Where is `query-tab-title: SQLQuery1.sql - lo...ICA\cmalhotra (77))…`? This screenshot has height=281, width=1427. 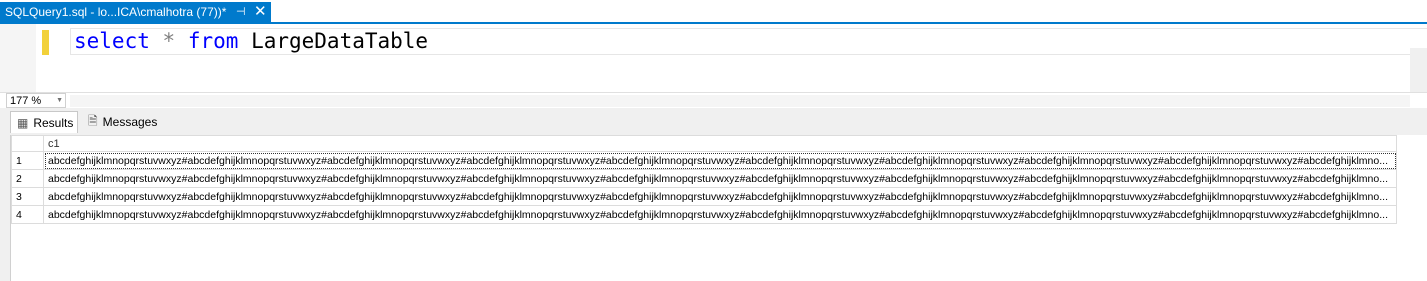 query-tab-title: SQLQuery1.sql - lo...ICA\cmalhotra (77))… is located at coordinates (116, 12).